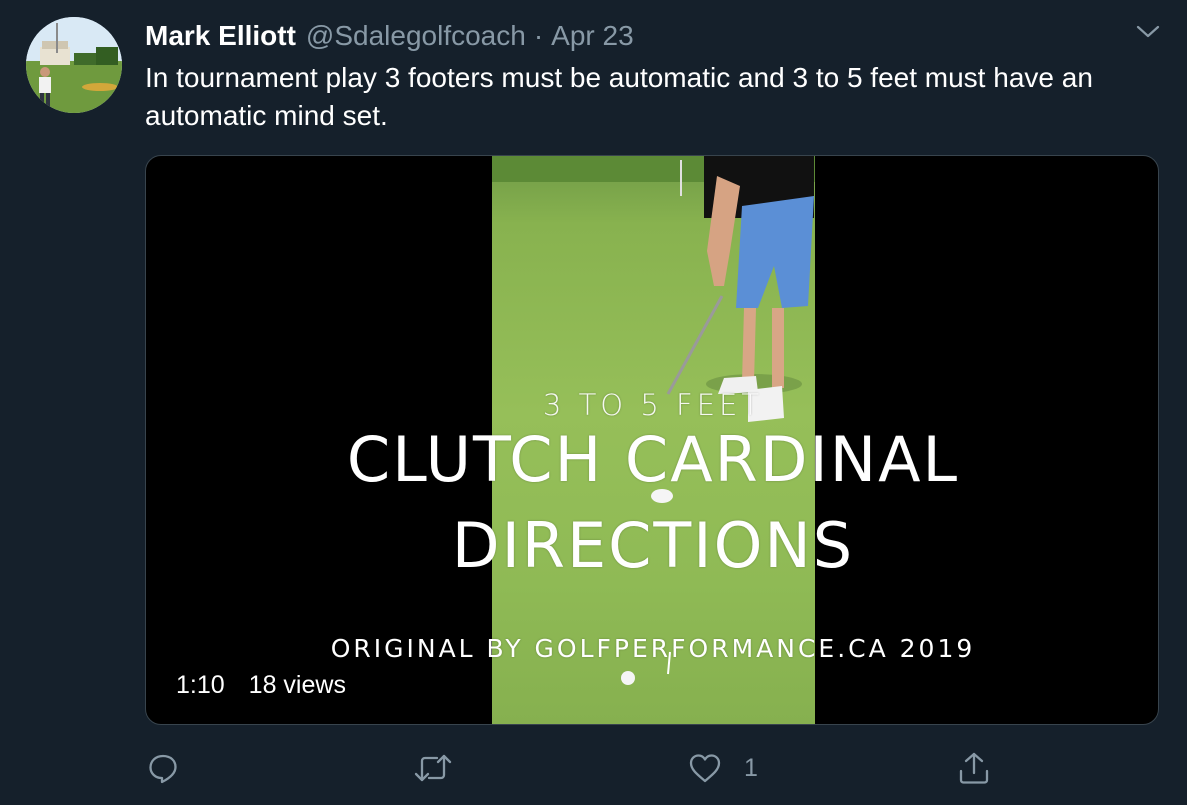 This screenshot has width=1187, height=805. I want to click on video-views: 18 views, so click(297, 685).